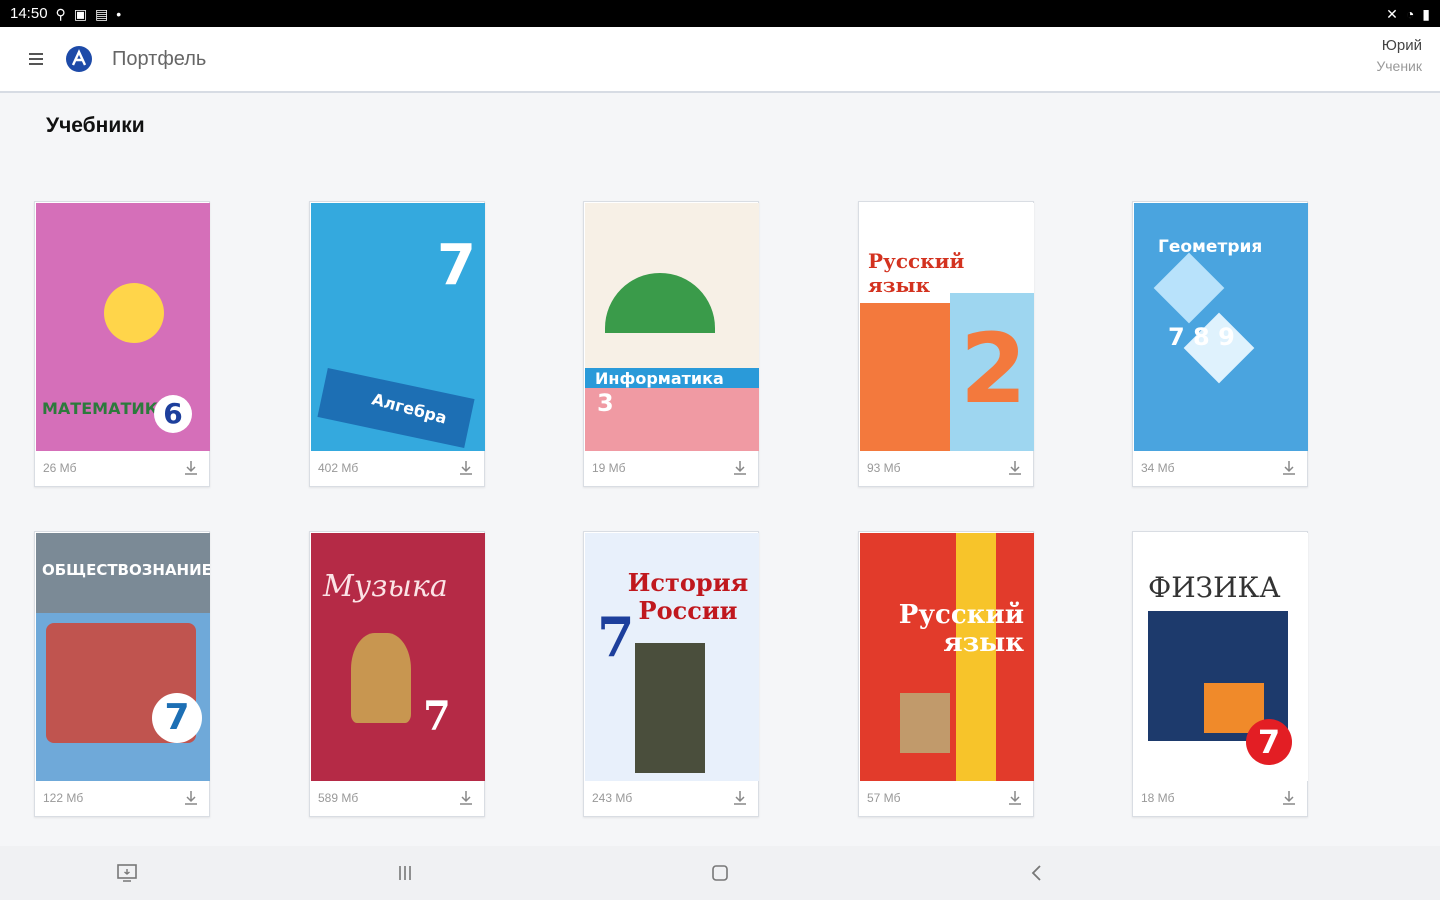 This screenshot has height=900, width=1440. I want to click on book-card: История России 7 243 Мб, so click(671, 674).